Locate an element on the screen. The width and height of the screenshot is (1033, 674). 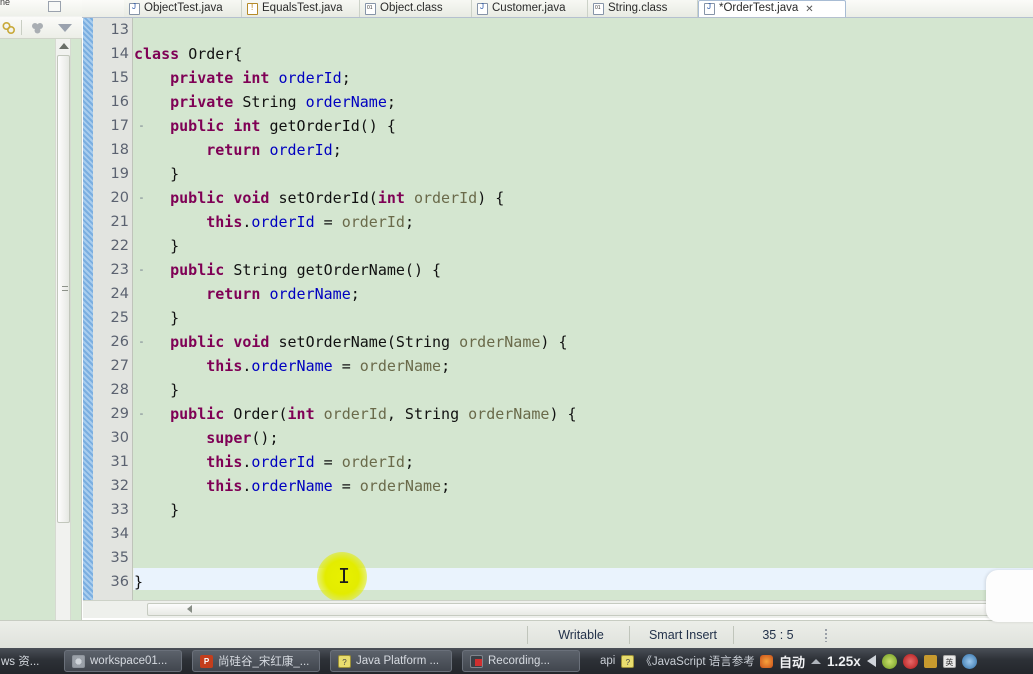
show-hidden-icons-icon is located at coordinates (816, 661).